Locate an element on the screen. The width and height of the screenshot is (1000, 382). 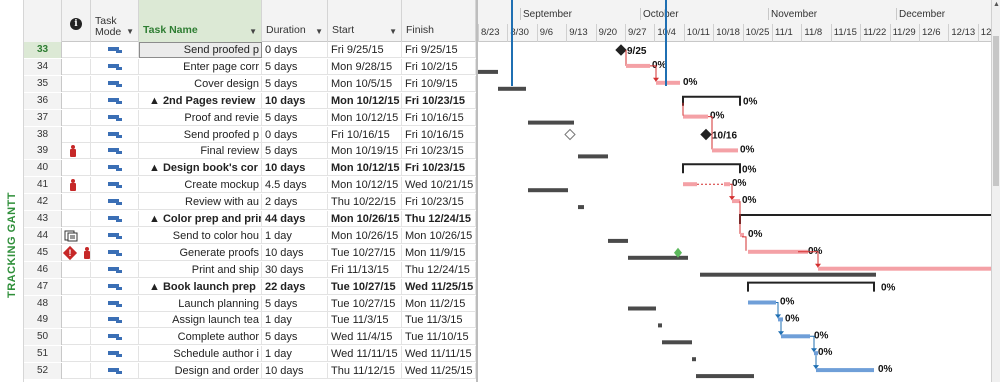
task-name-cell: Launch planning is located at coordinates (200, 303).